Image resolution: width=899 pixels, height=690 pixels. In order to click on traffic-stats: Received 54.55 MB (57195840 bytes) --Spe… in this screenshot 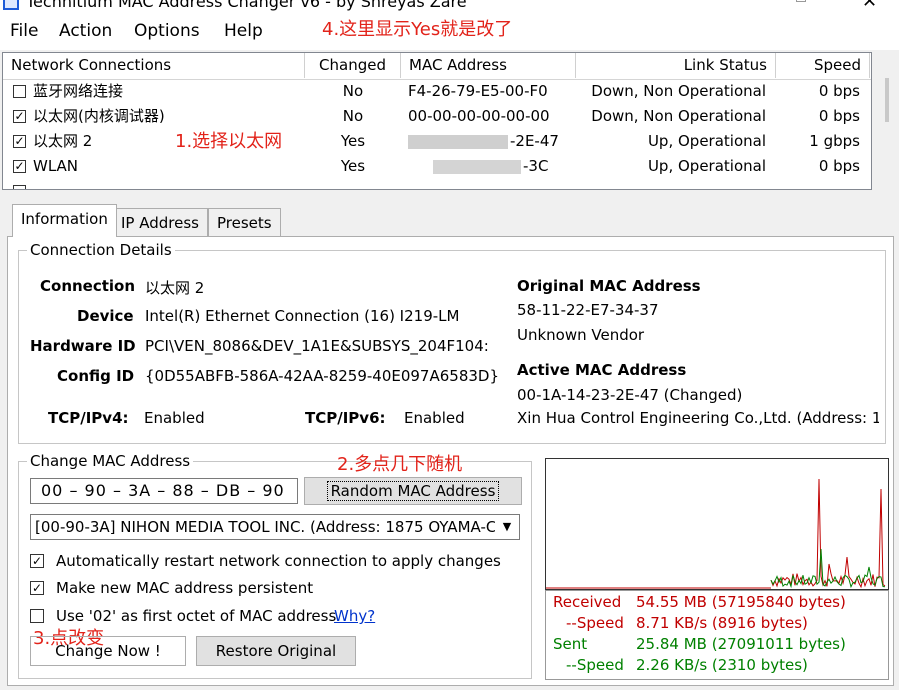, I will do `click(717, 635)`.